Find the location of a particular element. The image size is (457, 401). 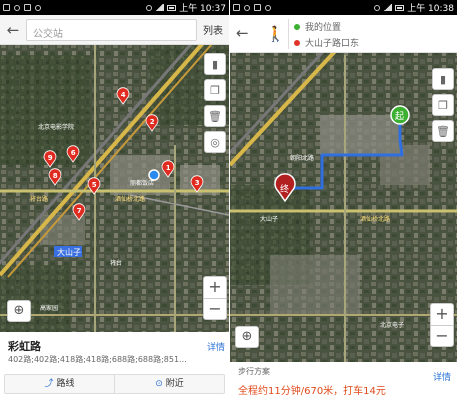

search-input: 公交站 is located at coordinates (111, 29).